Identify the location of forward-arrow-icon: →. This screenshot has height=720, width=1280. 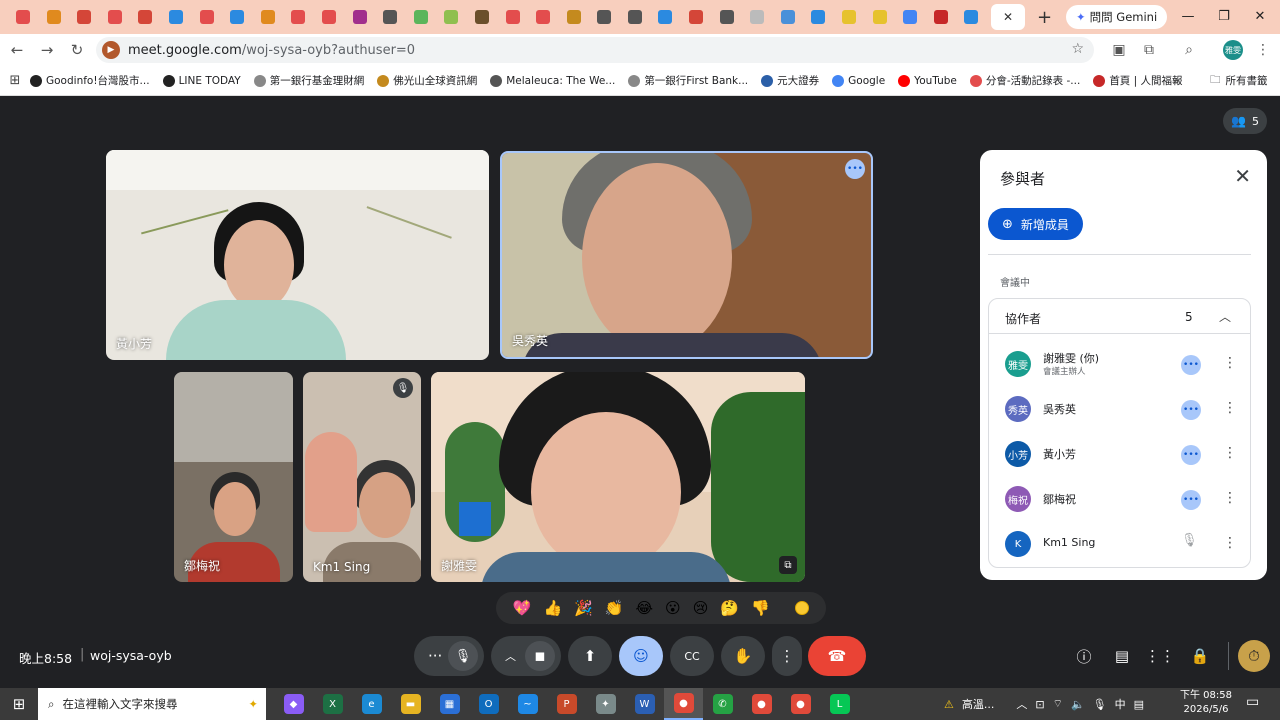
(47, 50).